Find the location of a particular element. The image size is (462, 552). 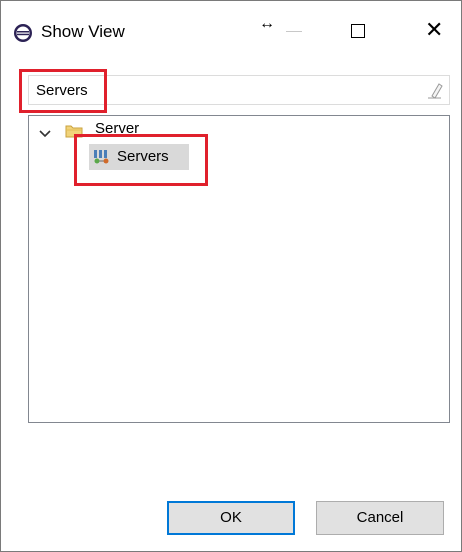

maximize-button is located at coordinates (358, 31).